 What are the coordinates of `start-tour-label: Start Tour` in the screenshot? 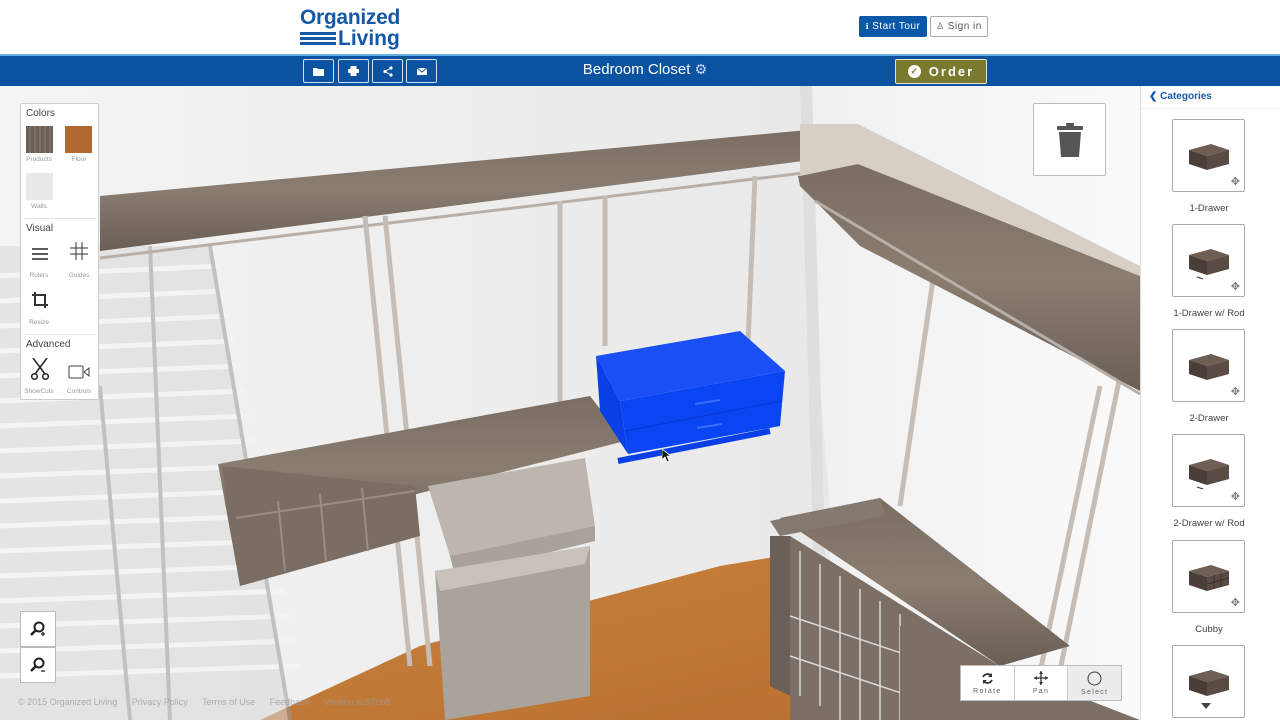 It's located at (896, 26).